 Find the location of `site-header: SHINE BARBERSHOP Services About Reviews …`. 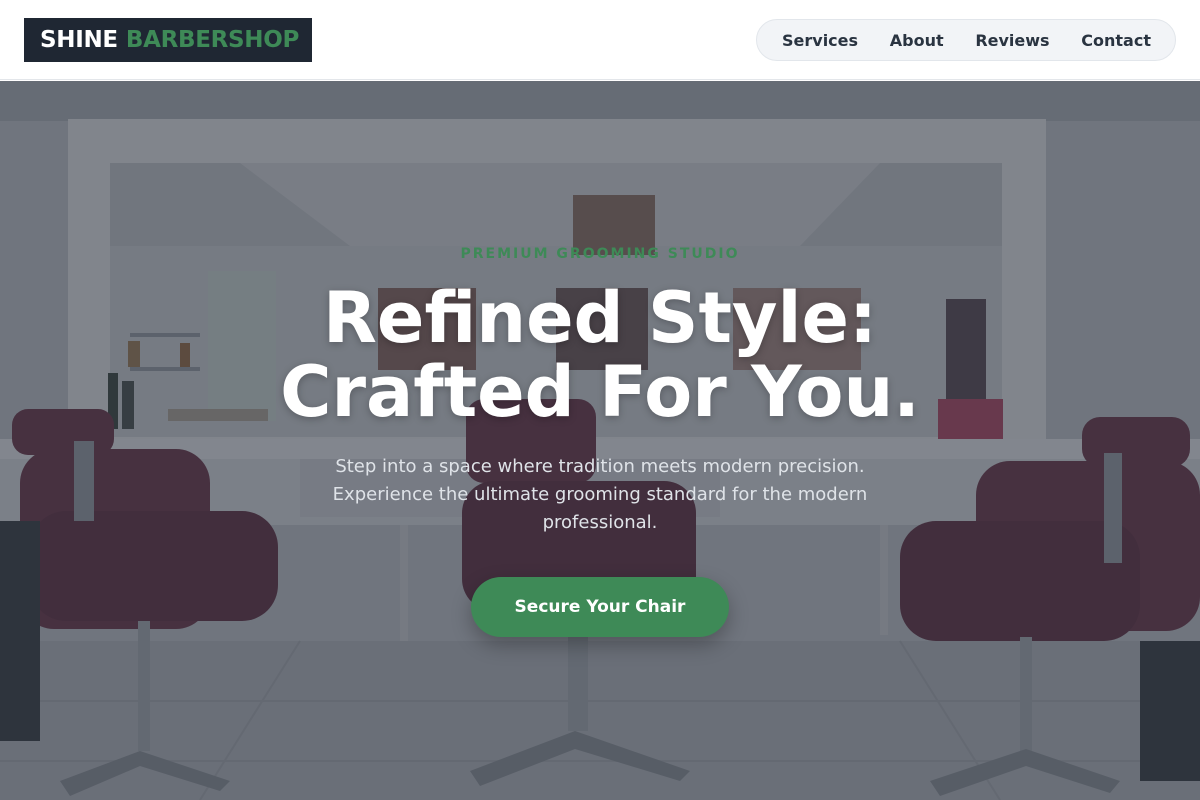

site-header: SHINE BARBERSHOP Services About Reviews … is located at coordinates (600, 40).